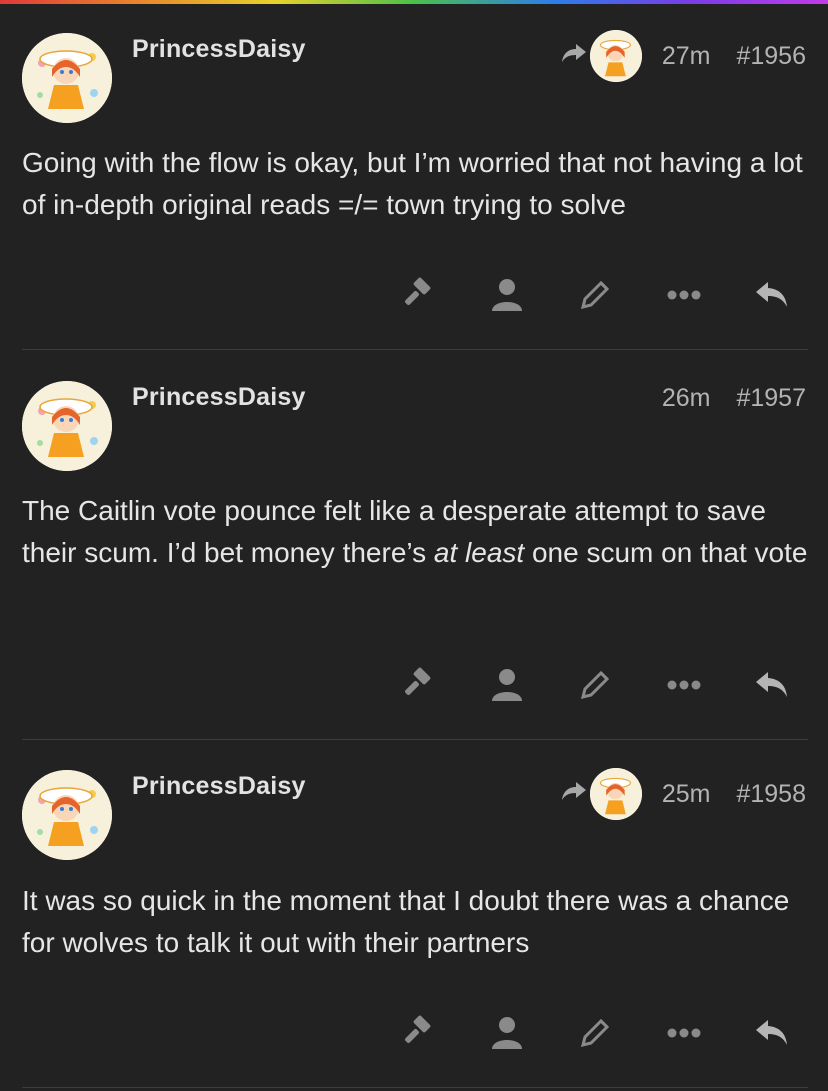 The image size is (828, 1091). Describe the element at coordinates (734, 398) in the screenshot. I see `post-meta: 26m #1957` at that location.